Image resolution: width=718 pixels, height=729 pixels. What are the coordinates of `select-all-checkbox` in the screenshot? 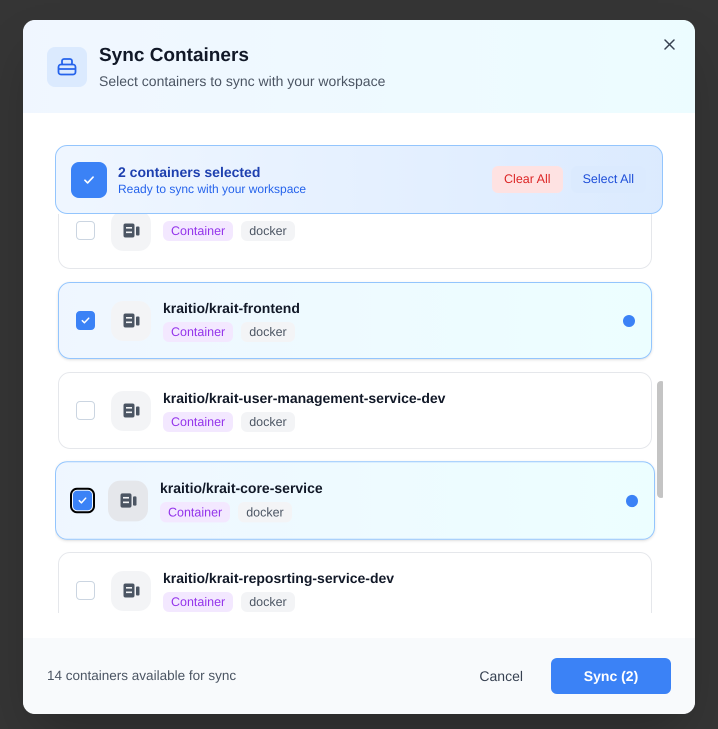 It's located at (89, 180).